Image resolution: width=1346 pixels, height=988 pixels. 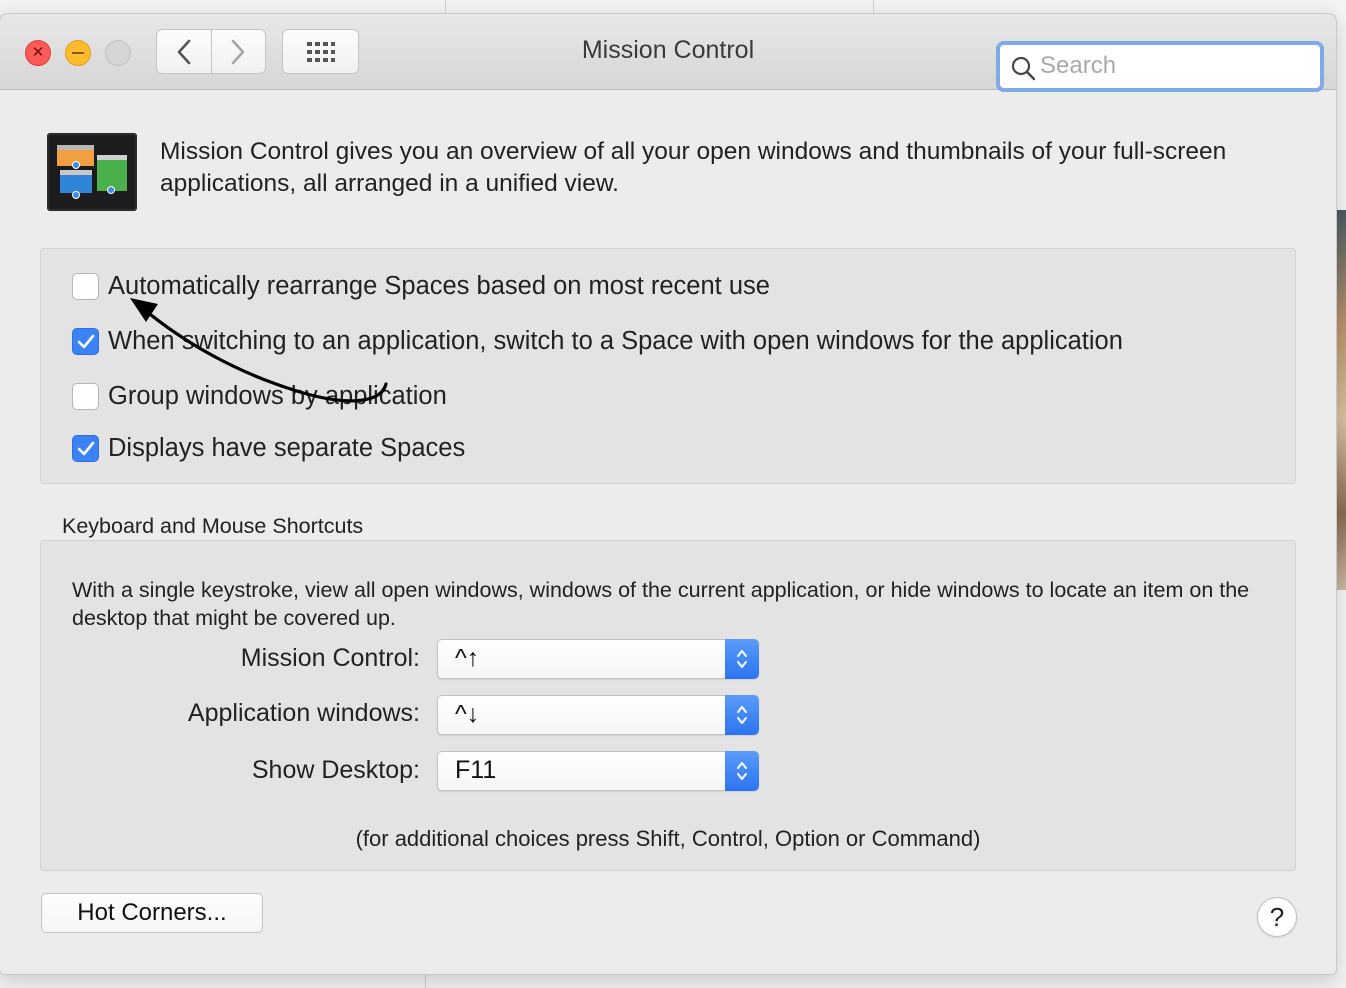 I want to click on close-window-button, so click(x=38, y=53).